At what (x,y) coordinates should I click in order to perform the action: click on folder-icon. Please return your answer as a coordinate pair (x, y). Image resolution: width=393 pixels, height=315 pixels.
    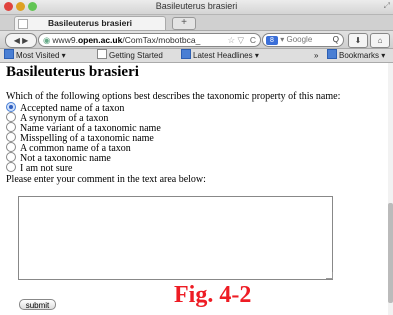
    Looking at the image, I should click on (9, 54).